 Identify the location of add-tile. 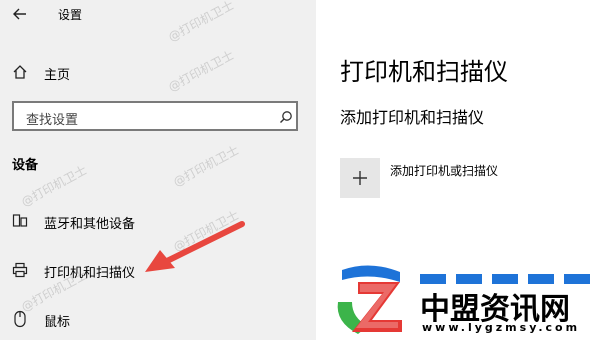
(360, 178).